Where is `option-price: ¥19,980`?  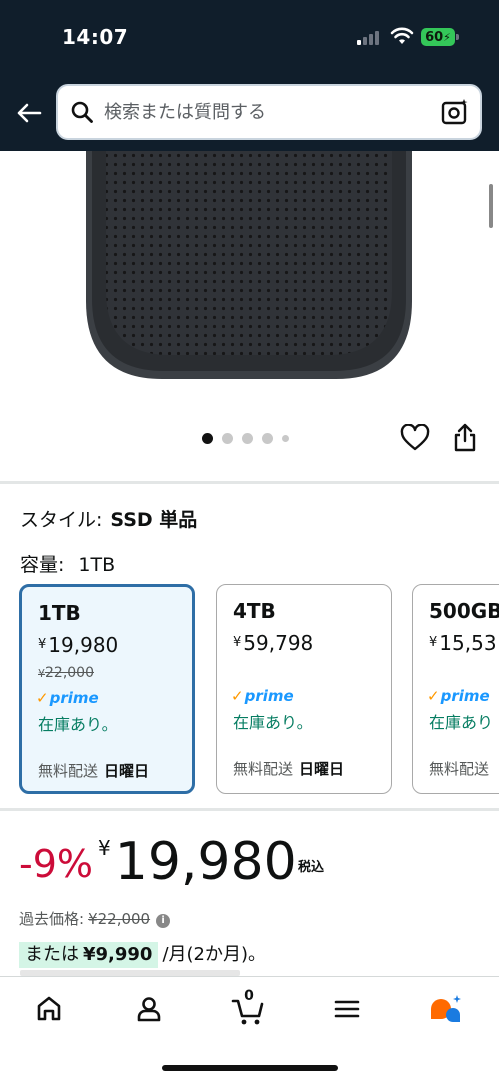
option-price: ¥19,980 is located at coordinates (78, 645).